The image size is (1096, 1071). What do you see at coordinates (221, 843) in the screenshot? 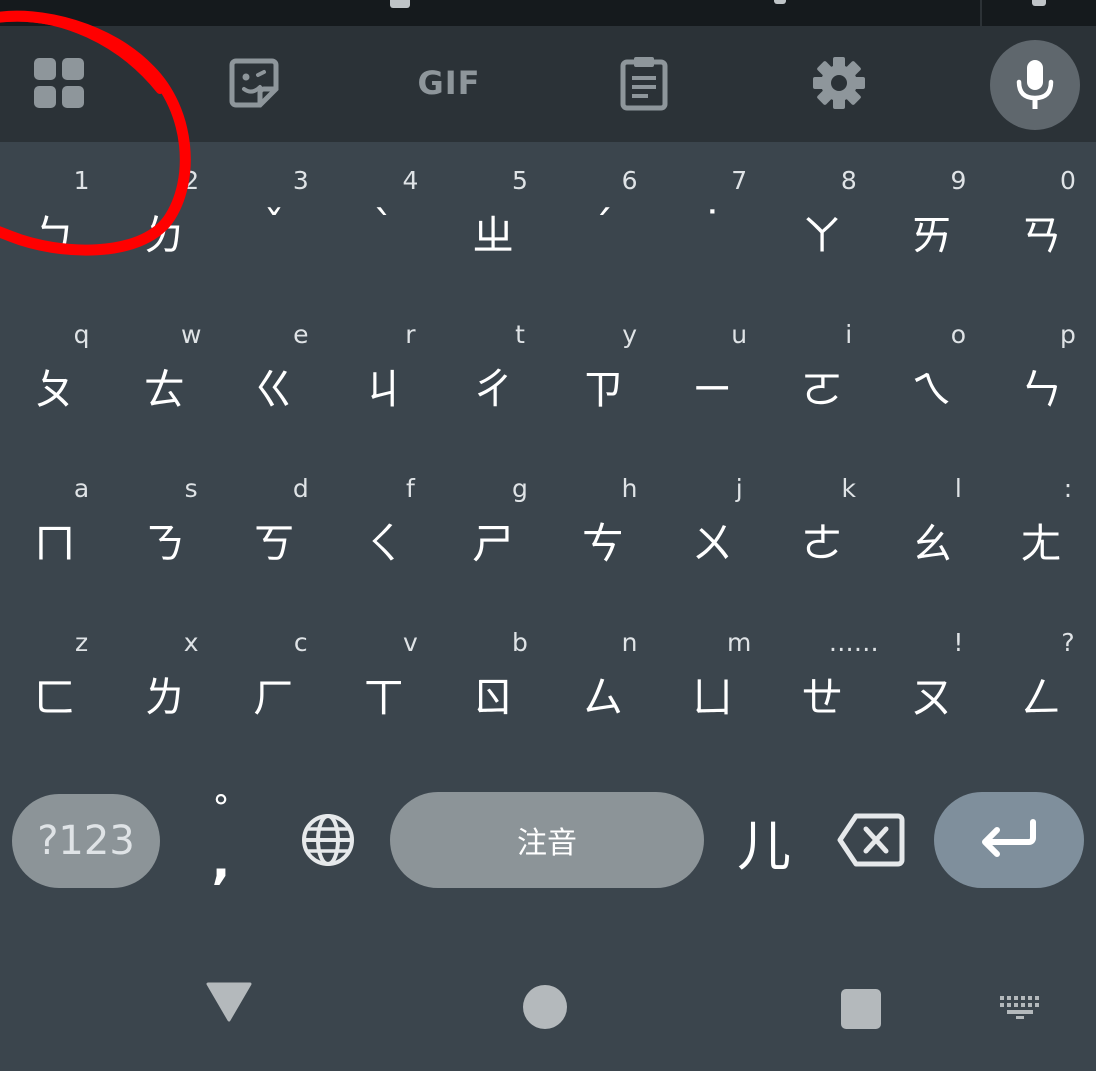
I see `punctuation-key: ° ,` at bounding box center [221, 843].